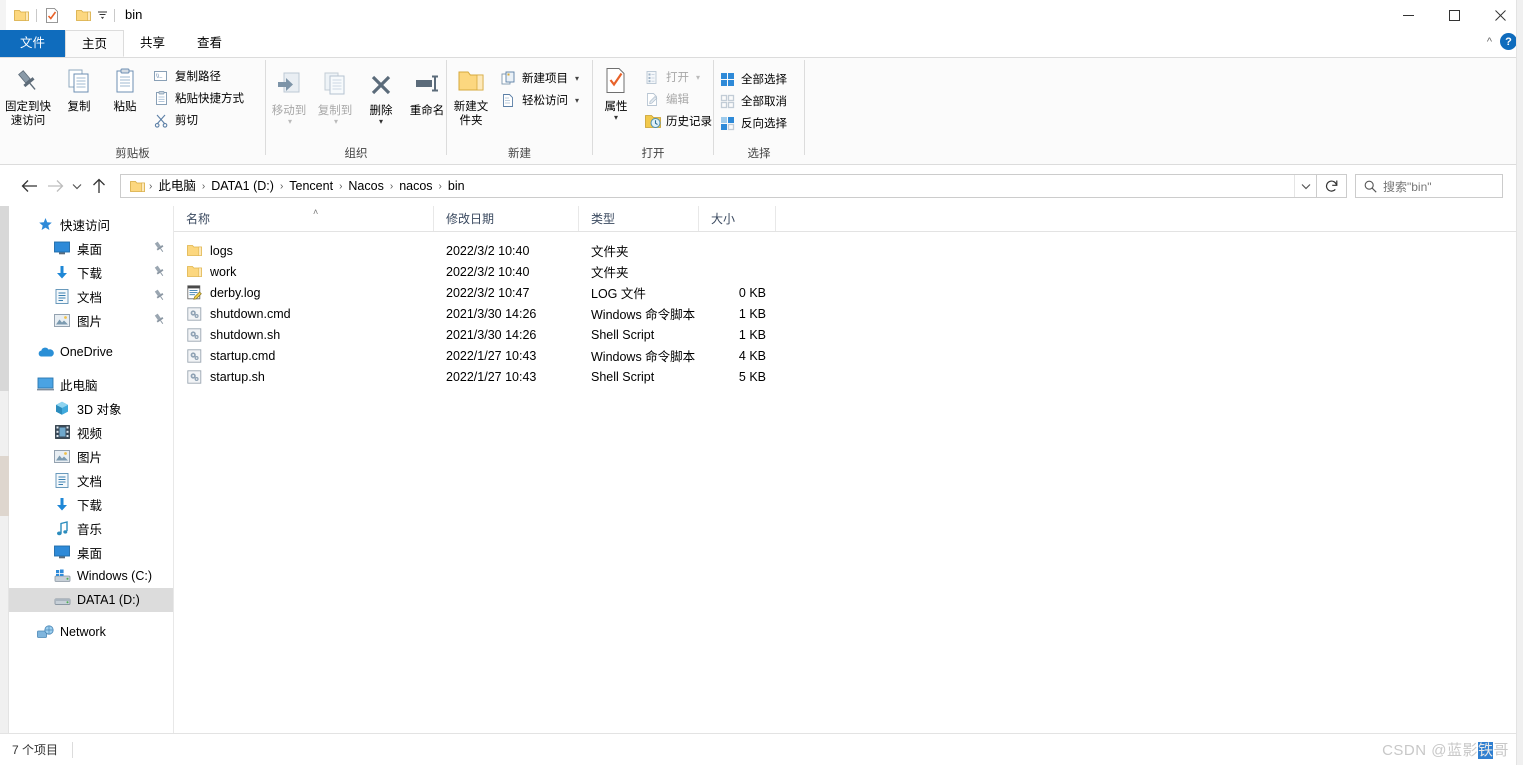 The width and height of the screenshot is (1523, 765). I want to click on copy-path-button: \\.. 复制路径, so click(198, 76).